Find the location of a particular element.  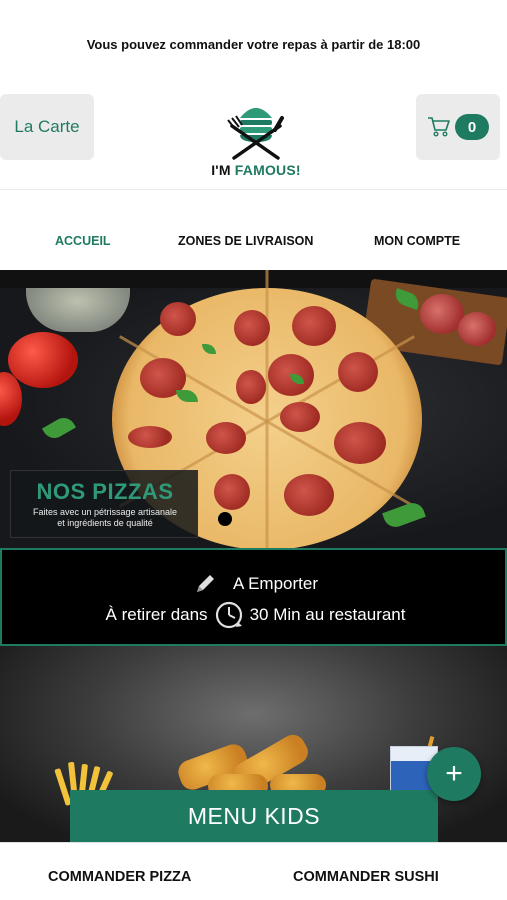

pizza-banner-subtitle-line1: Faites avec un pétrissage artisanale is located at coordinates (105, 512).